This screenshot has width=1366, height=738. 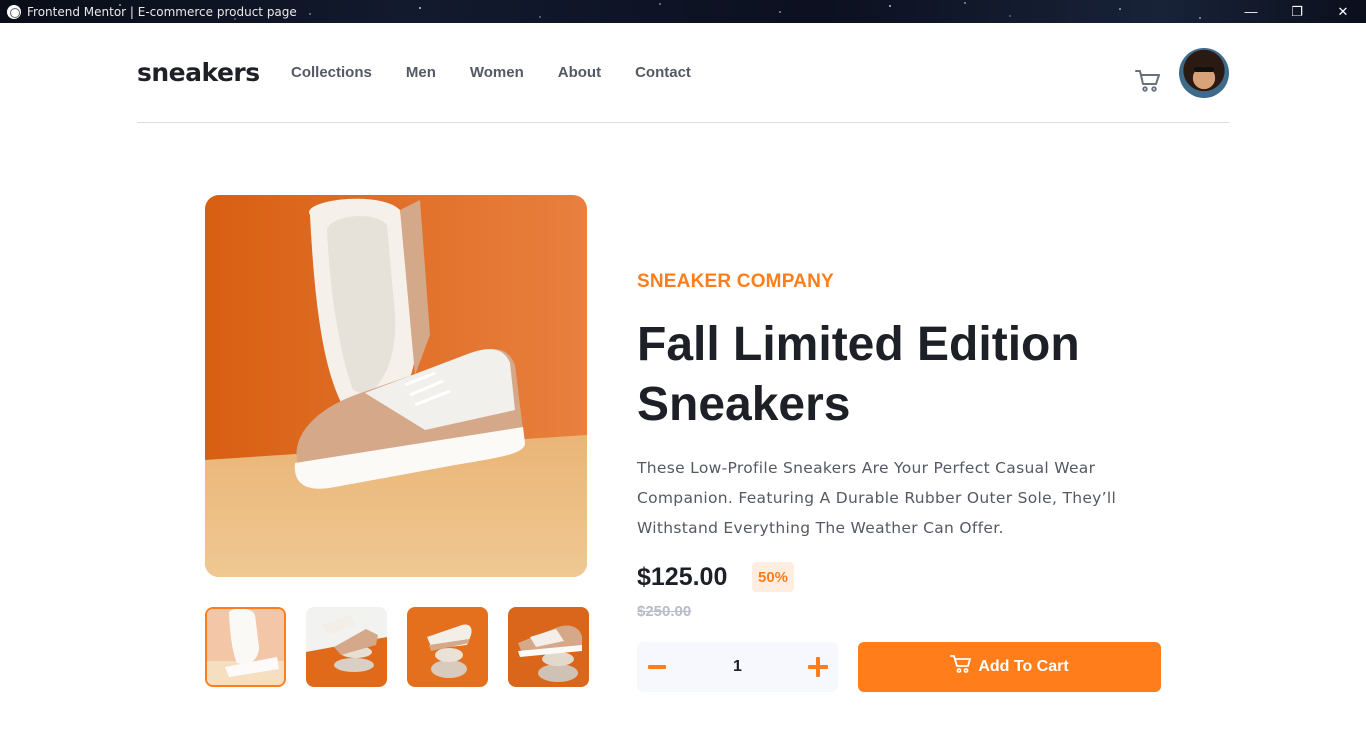 I want to click on company-label: SNEAKER COMPANY, so click(x=735, y=281).